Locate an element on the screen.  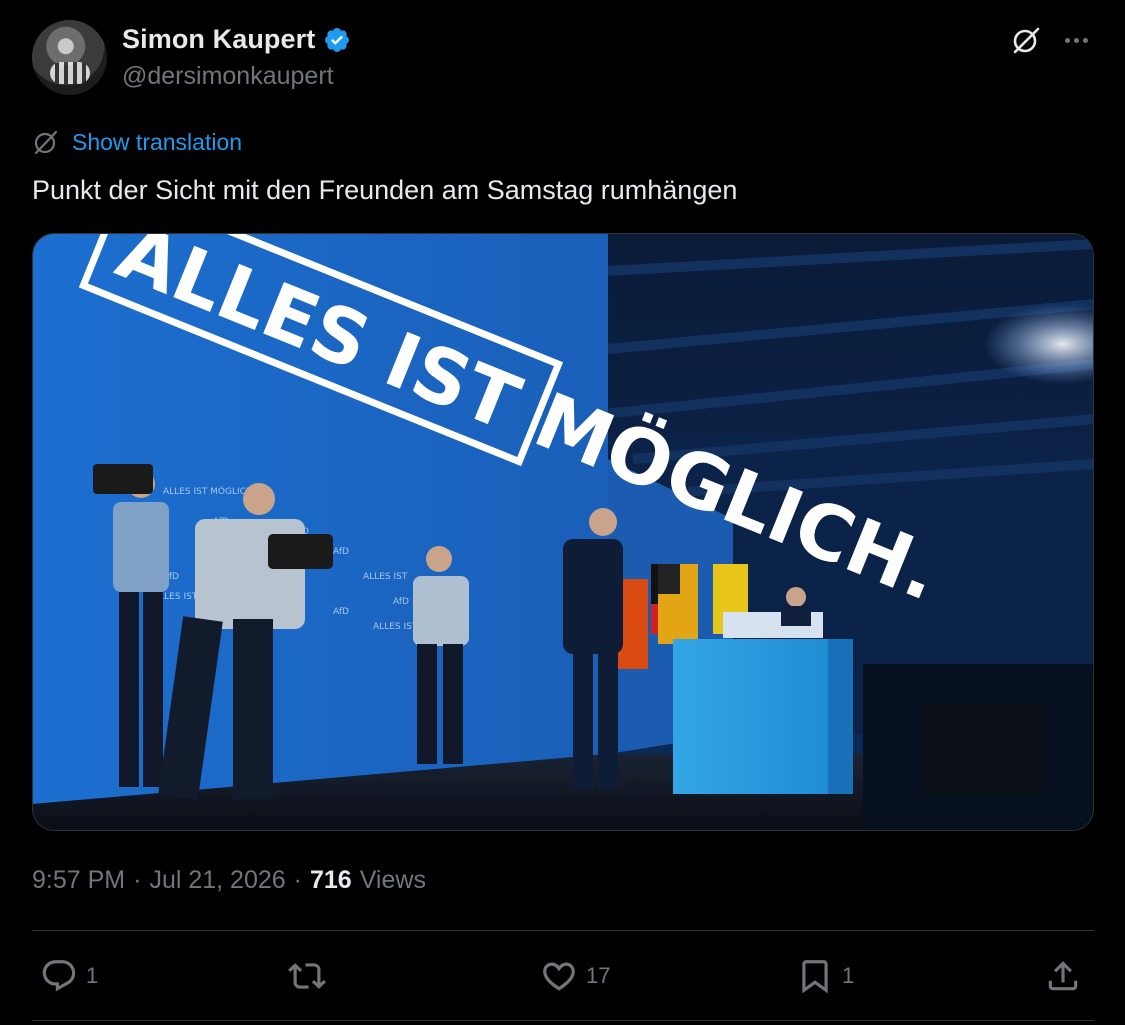
bookmark-button: 1 is located at coordinates (825, 976).